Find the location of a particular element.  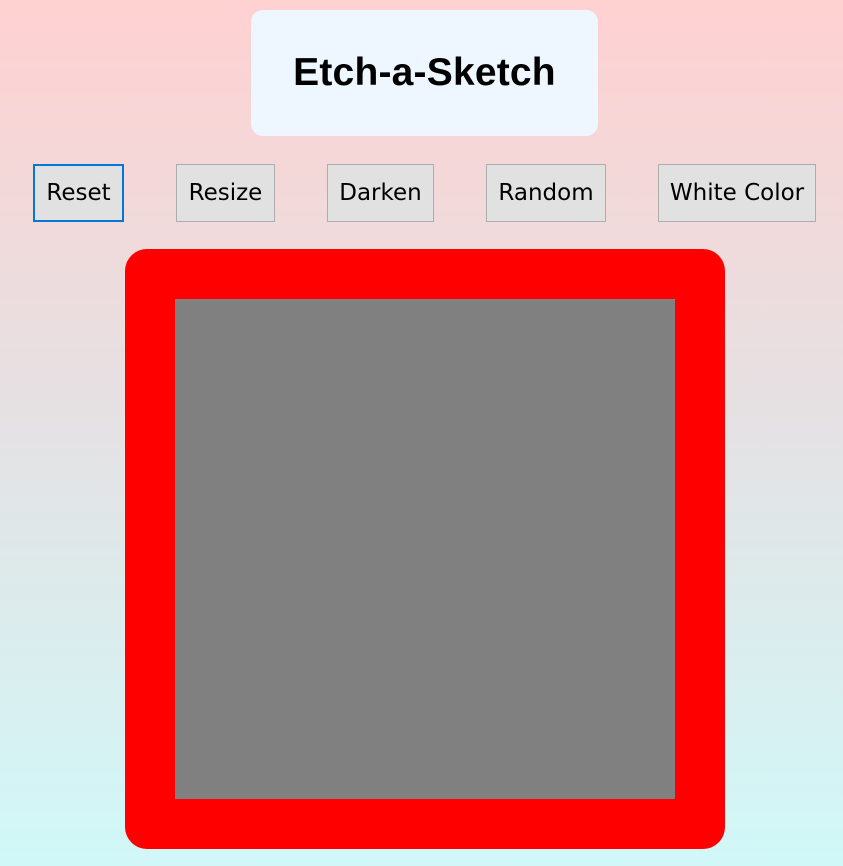

page-title: Etch-a-Sketch is located at coordinates (424, 72).